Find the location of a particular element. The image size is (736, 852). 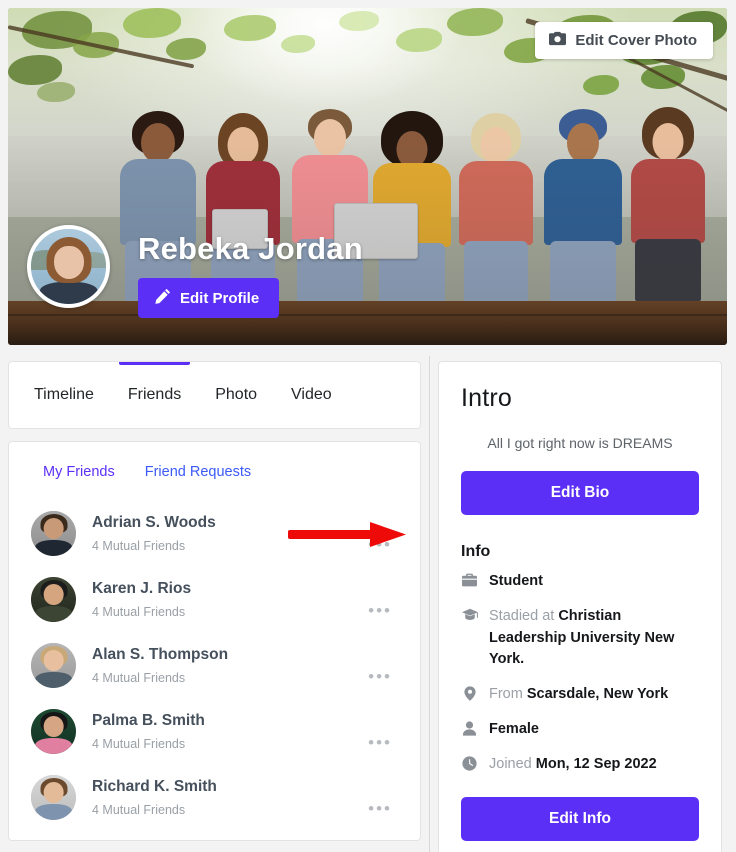

info-gender-value: Female is located at coordinates (514, 728).